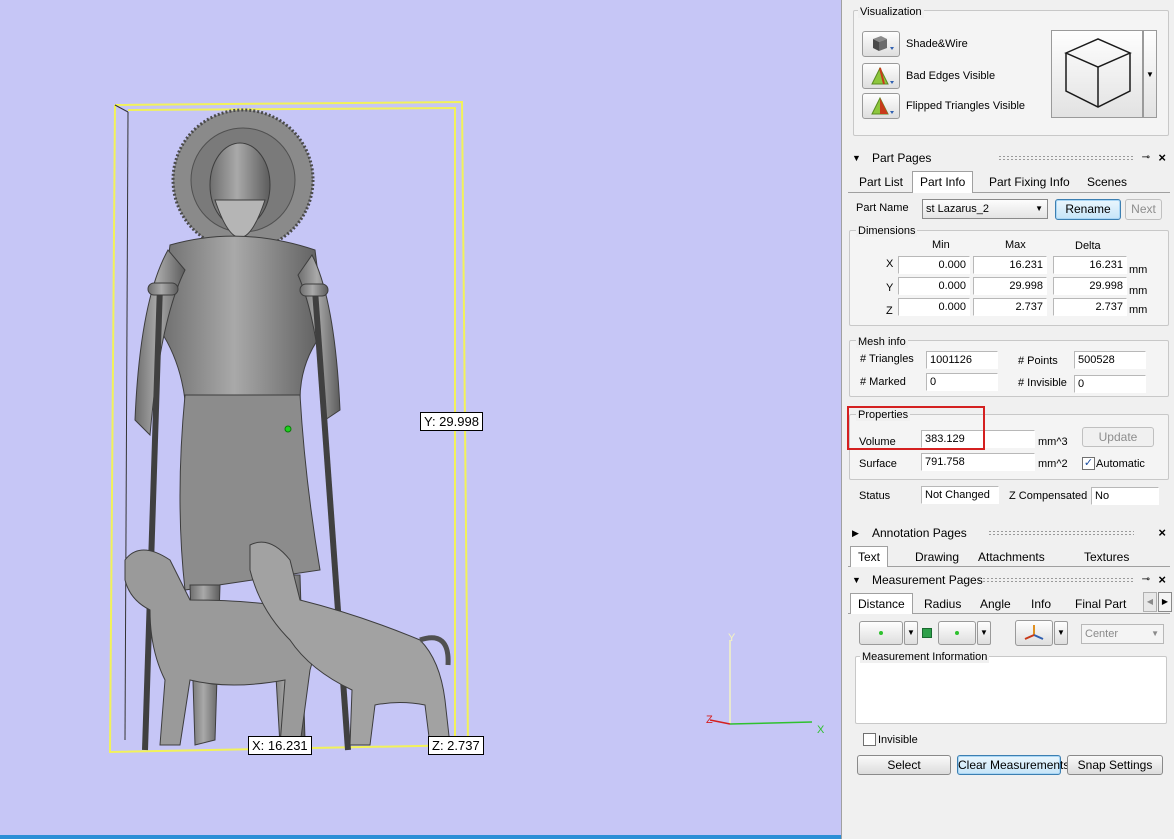  What do you see at coordinates (1115, 765) in the screenshot?
I see `snap-settings-button: Snap Settings` at bounding box center [1115, 765].